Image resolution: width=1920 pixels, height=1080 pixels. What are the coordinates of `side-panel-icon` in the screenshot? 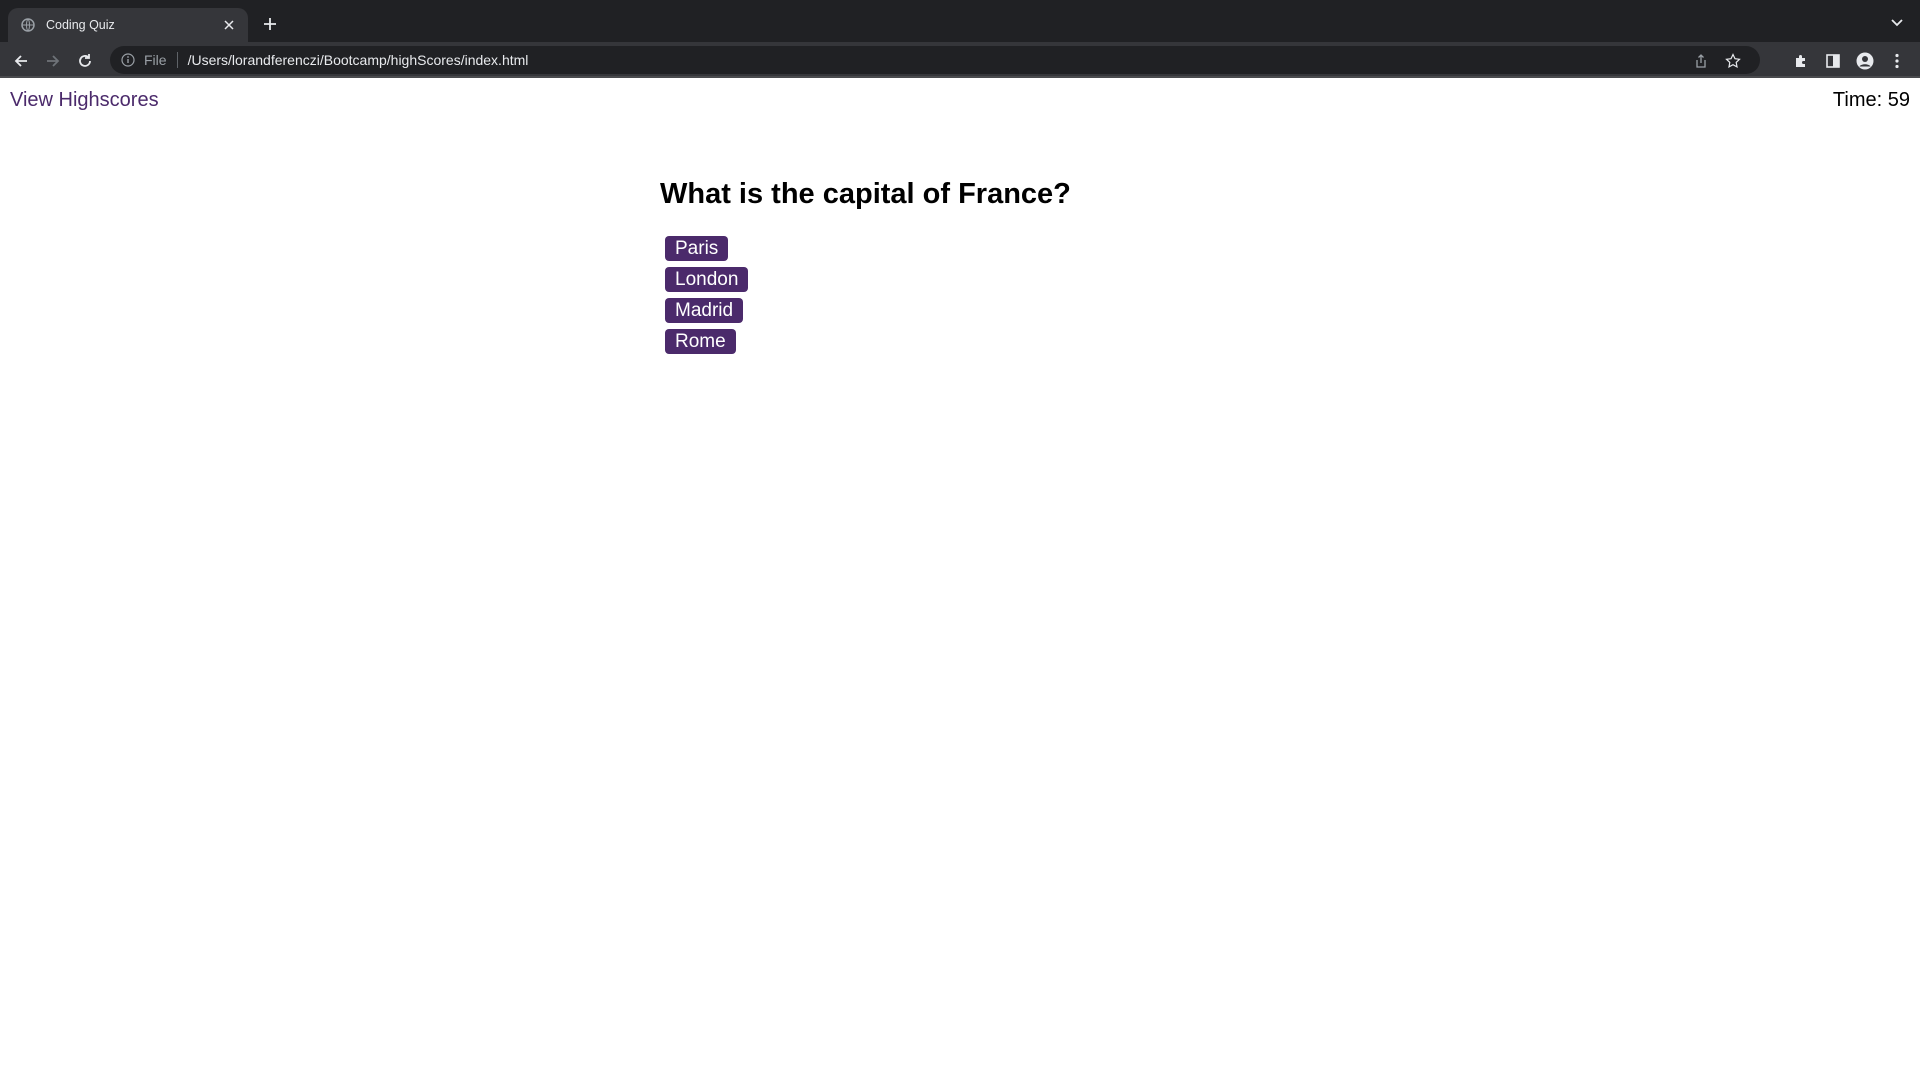 It's located at (1833, 61).